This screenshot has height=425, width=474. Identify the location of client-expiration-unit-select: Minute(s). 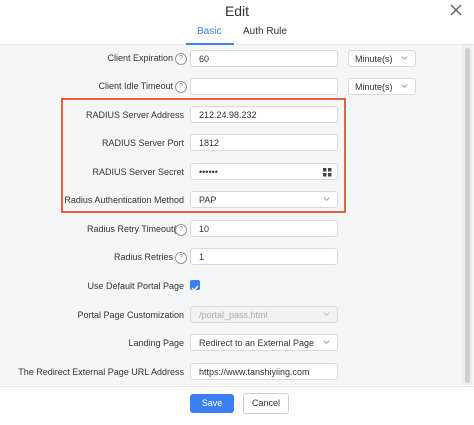
(382, 58).